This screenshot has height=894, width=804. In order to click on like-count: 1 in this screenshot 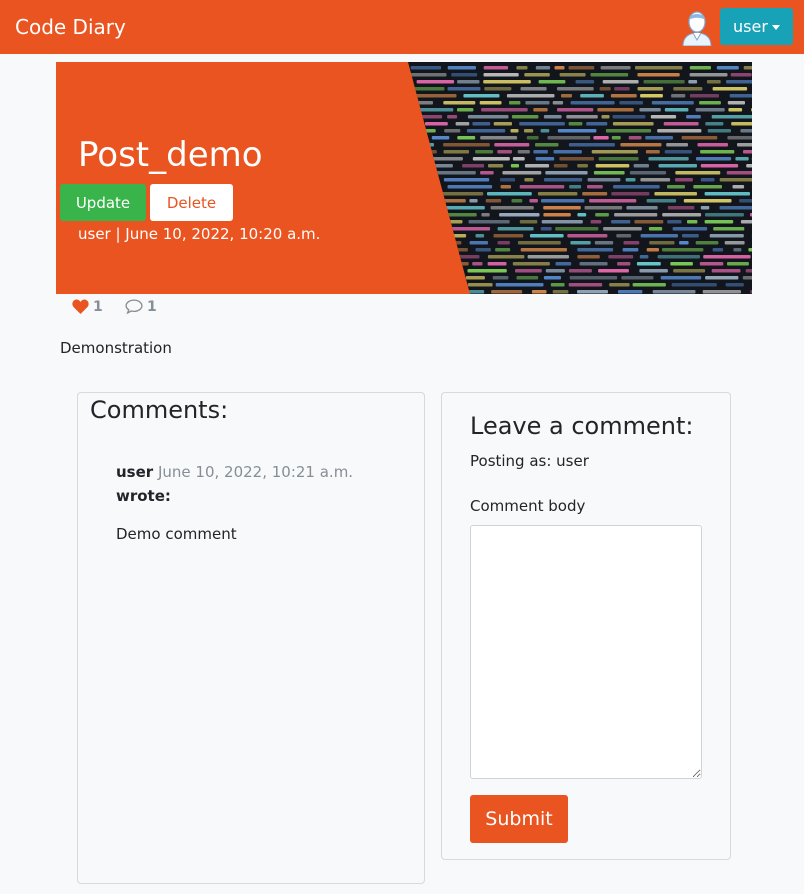, I will do `click(98, 307)`.